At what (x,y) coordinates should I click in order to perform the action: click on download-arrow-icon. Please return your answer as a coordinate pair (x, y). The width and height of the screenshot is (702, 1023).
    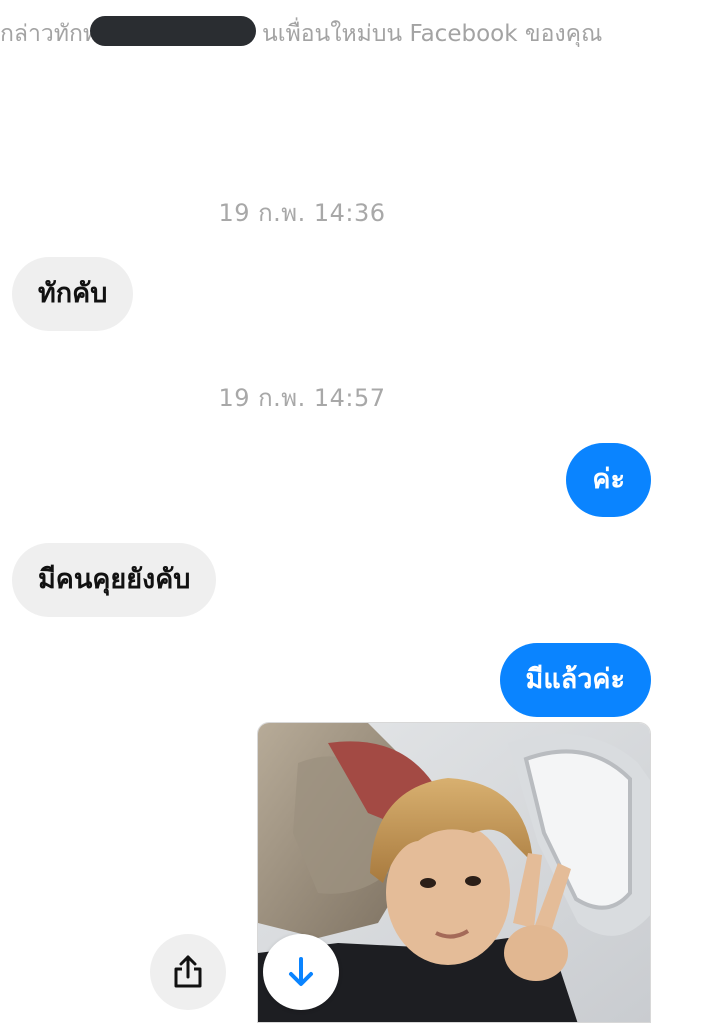
    Looking at the image, I should click on (301, 971).